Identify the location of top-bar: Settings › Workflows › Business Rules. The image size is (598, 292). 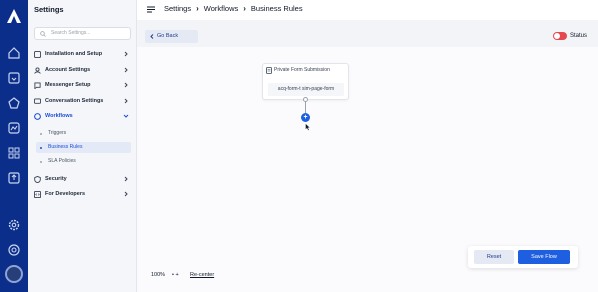
(367, 10).